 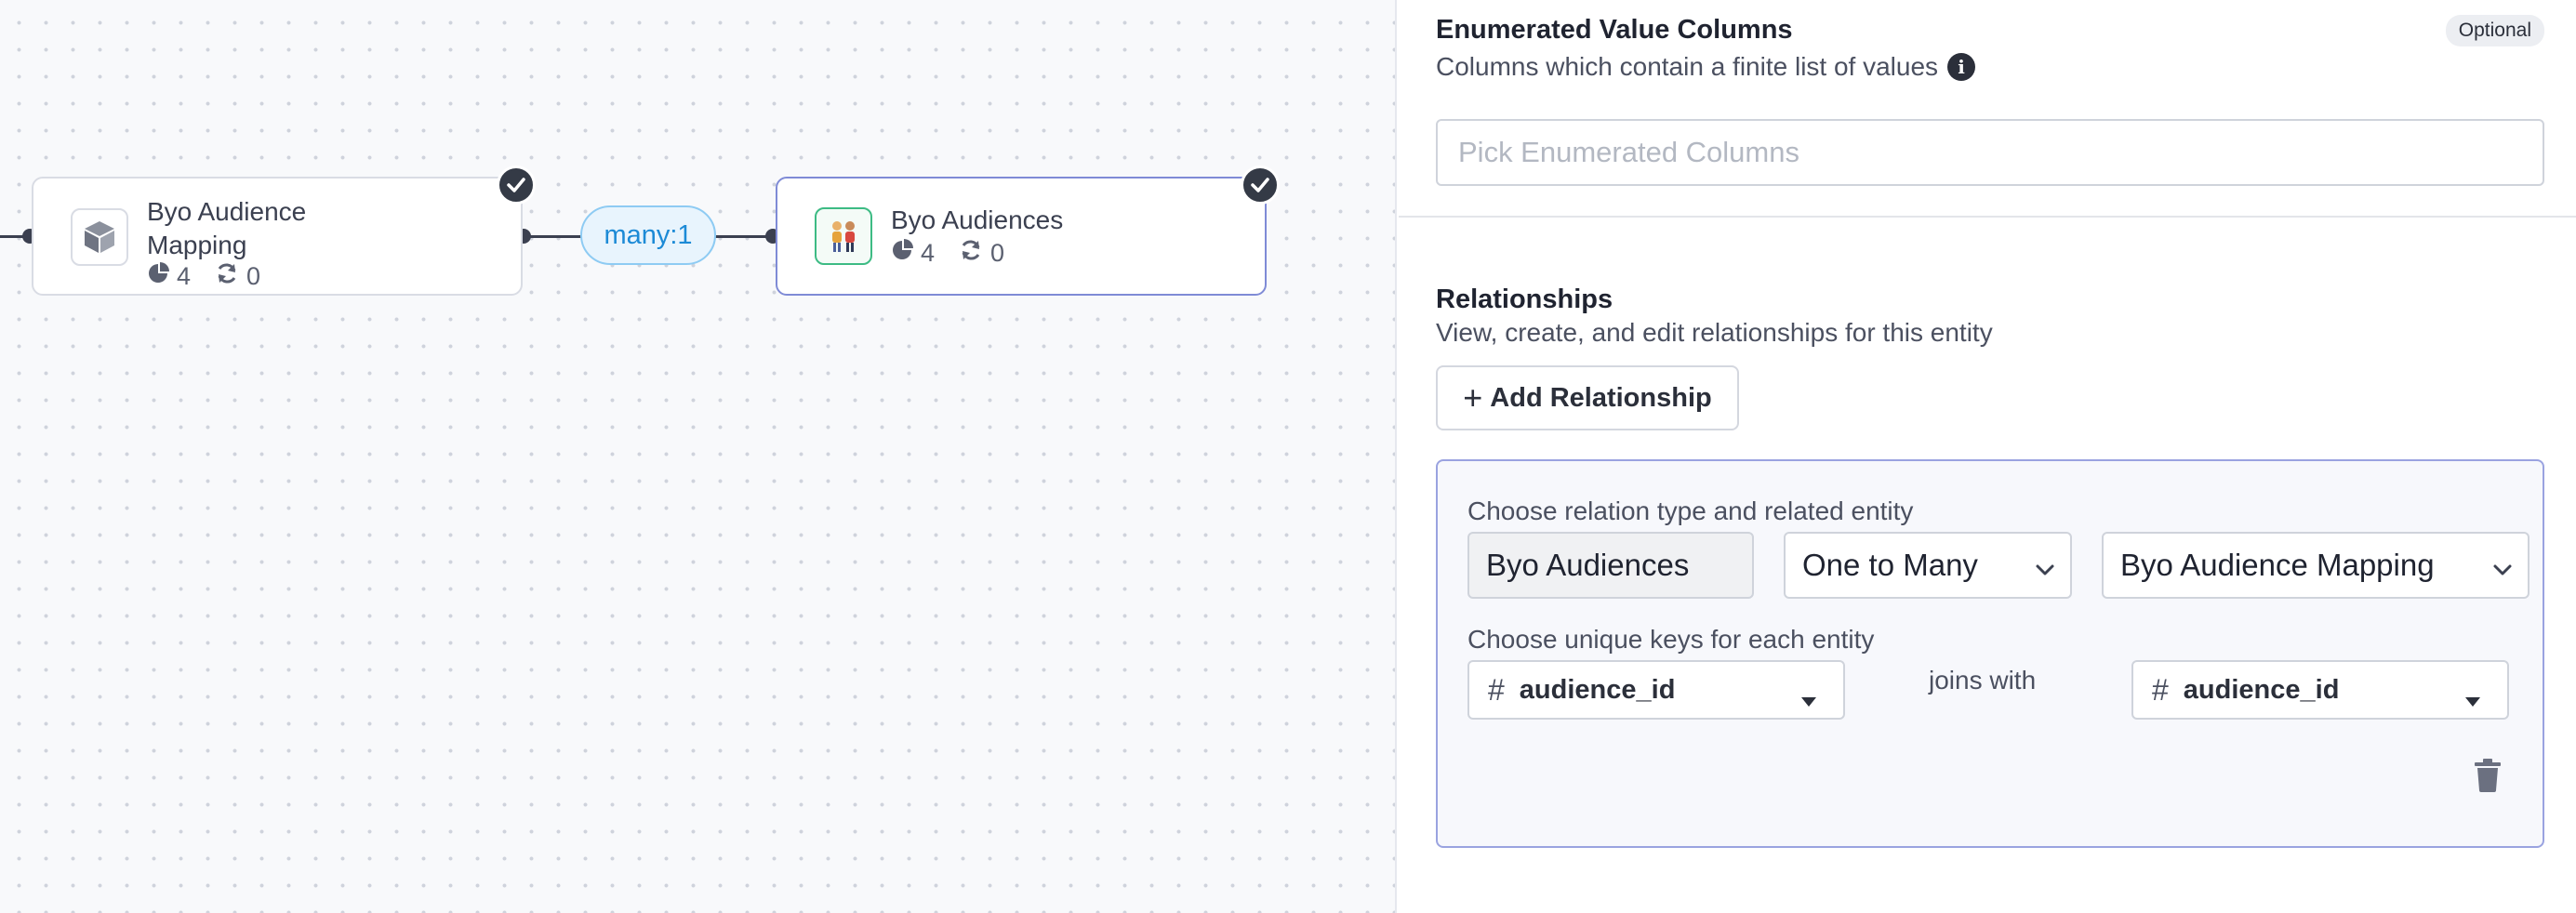 I want to click on source-key-select: # audience_id, so click(x=1656, y=690).